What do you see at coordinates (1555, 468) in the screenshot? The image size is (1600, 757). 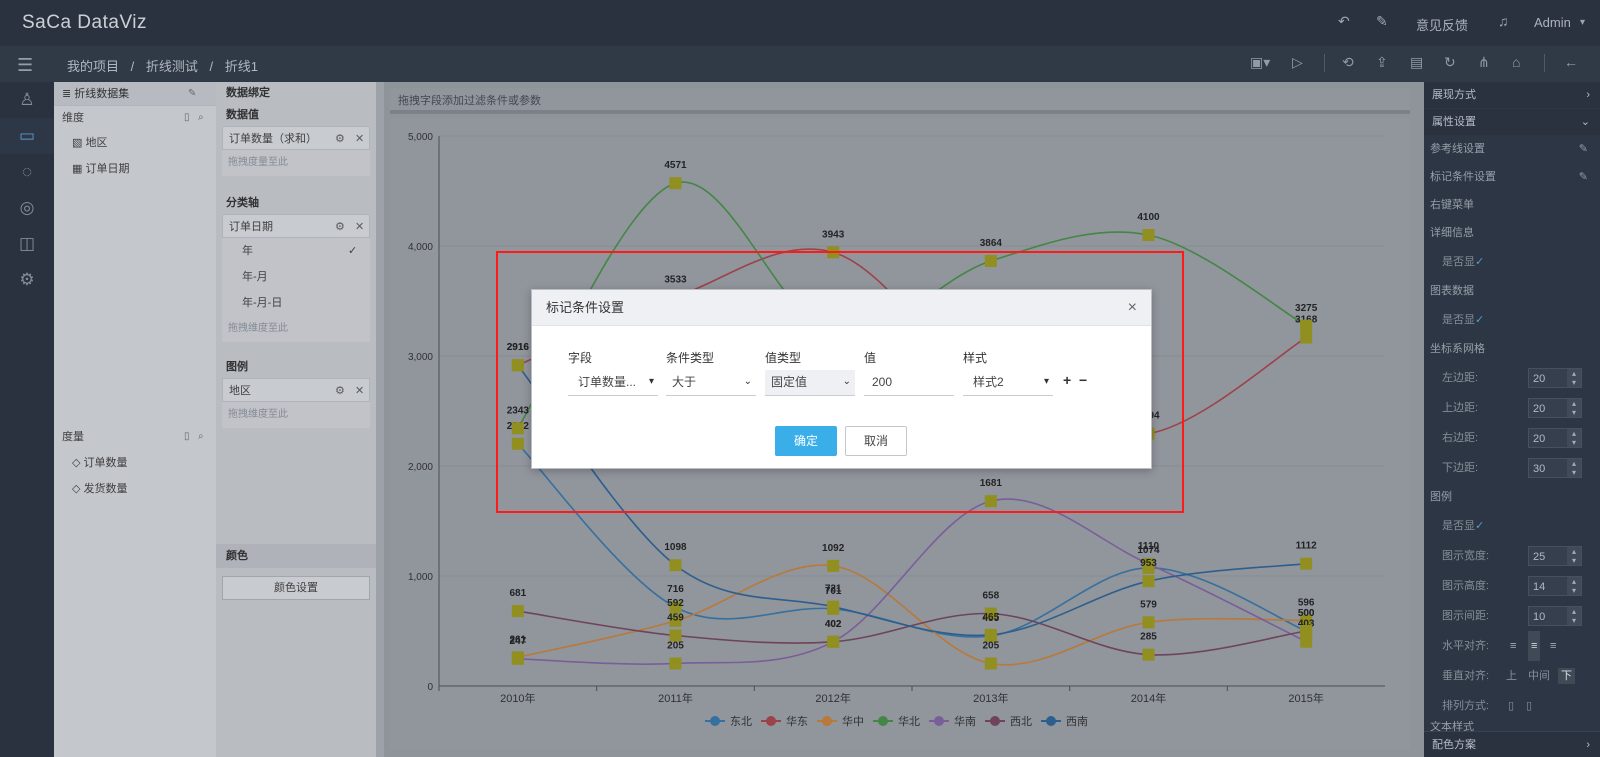 I see `bottom-margin-input: 30 ▴ ▾` at bounding box center [1555, 468].